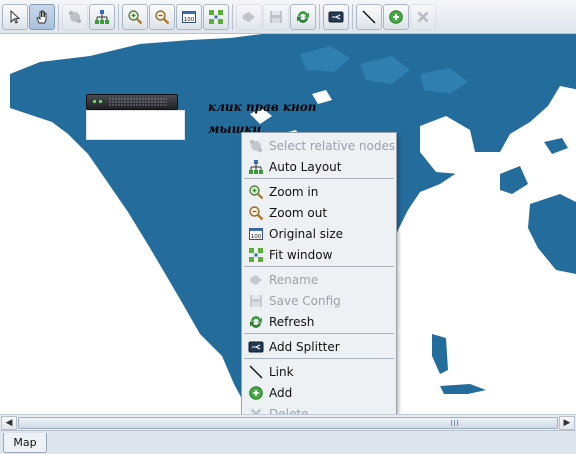 Image resolution: width=576 pixels, height=454 pixels. I want to click on menu-item-link: Link, so click(319, 371).